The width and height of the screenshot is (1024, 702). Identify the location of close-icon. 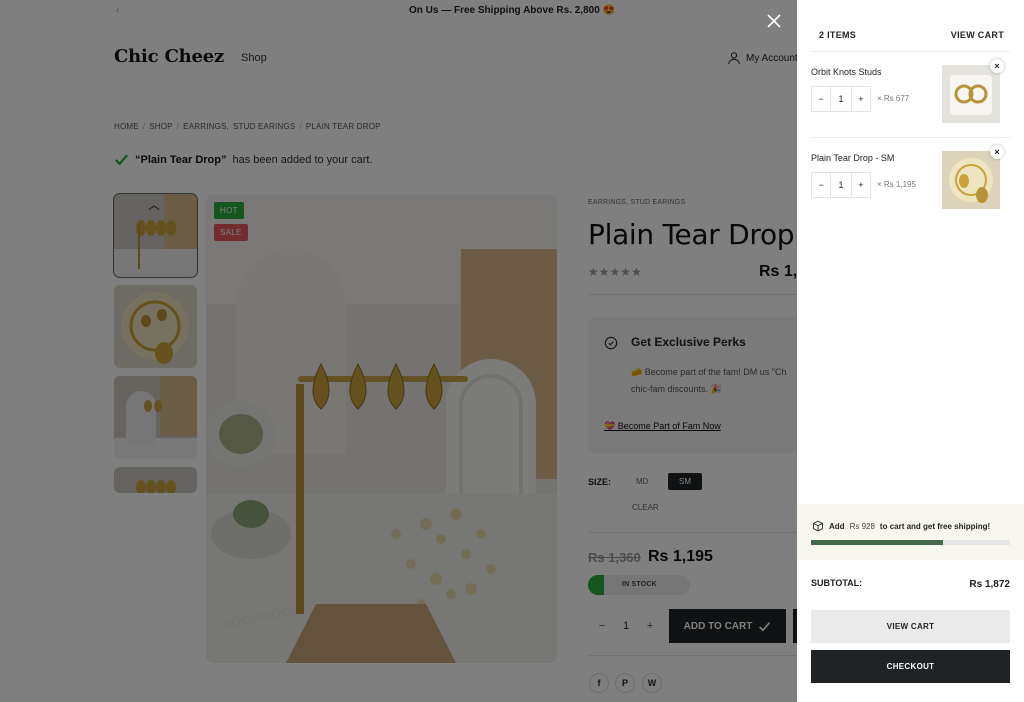
(774, 21).